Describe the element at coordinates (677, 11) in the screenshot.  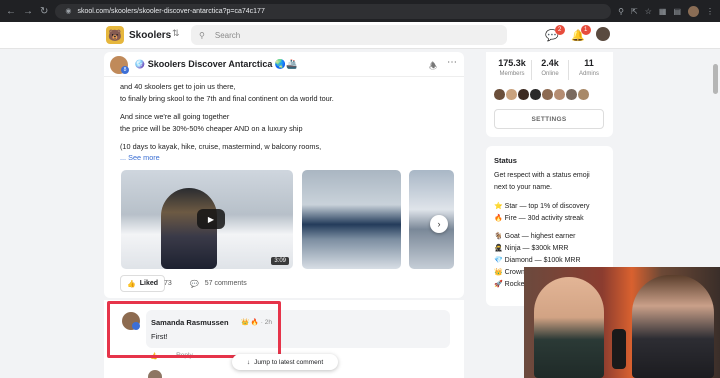
I see `sidebar-icon: ▤` at that location.